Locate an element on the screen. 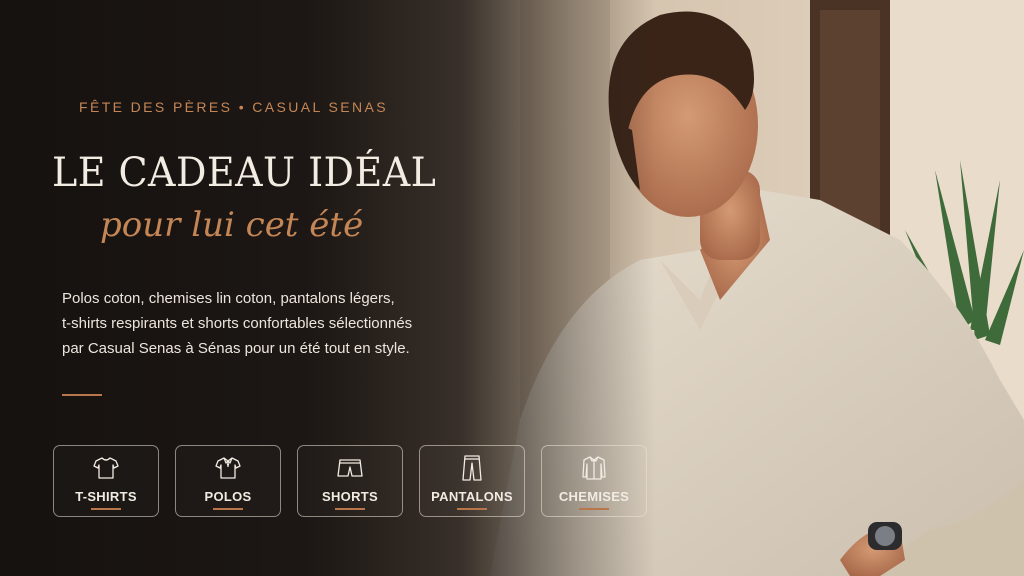  pants-icon is located at coordinates (472, 468).